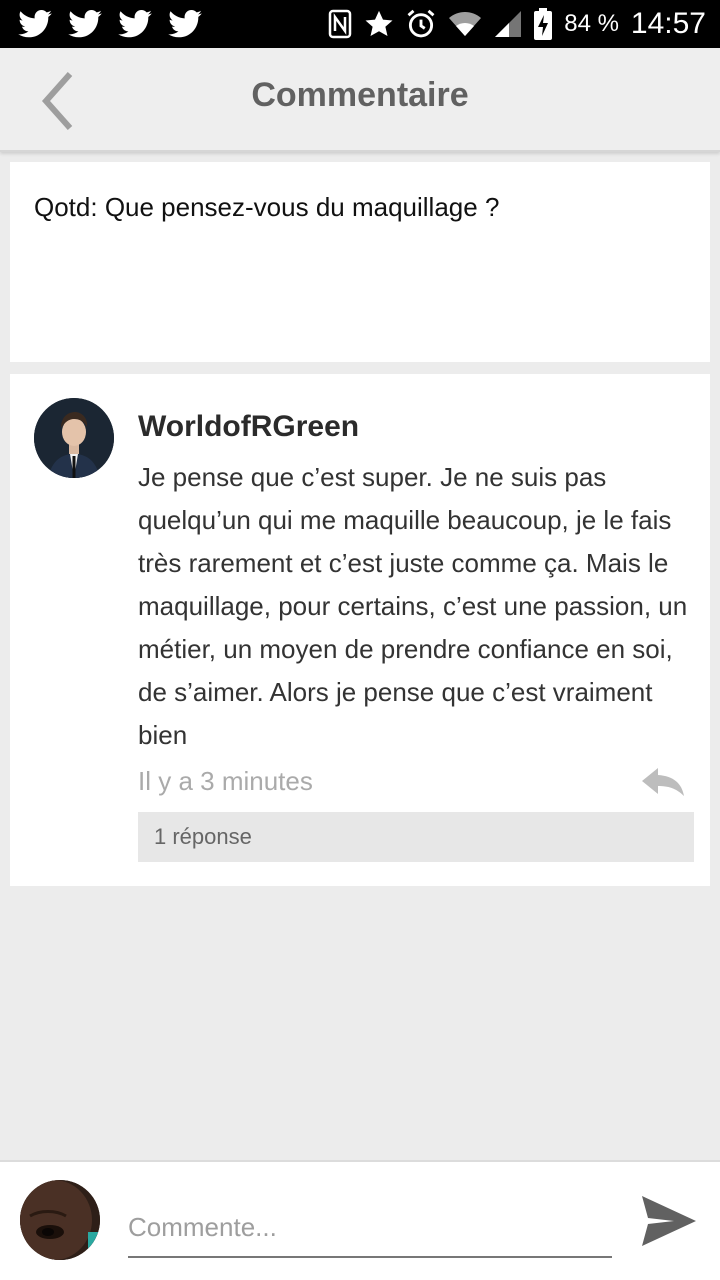  Describe the element at coordinates (379, 23) in the screenshot. I see `star-icon` at that location.